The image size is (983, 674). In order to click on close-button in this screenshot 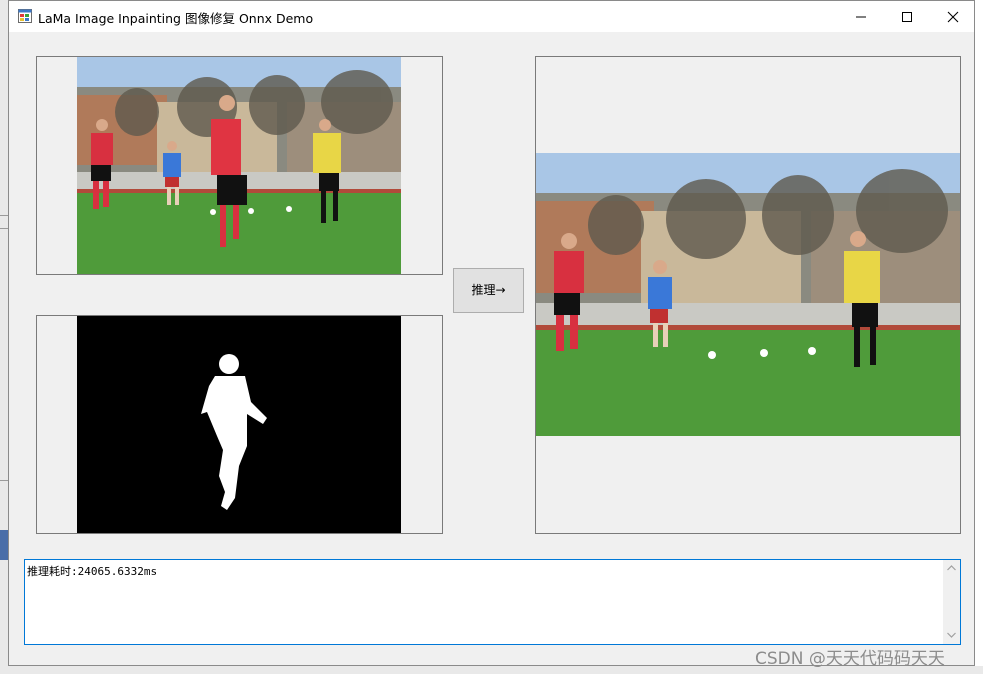, I will do `click(953, 16)`.